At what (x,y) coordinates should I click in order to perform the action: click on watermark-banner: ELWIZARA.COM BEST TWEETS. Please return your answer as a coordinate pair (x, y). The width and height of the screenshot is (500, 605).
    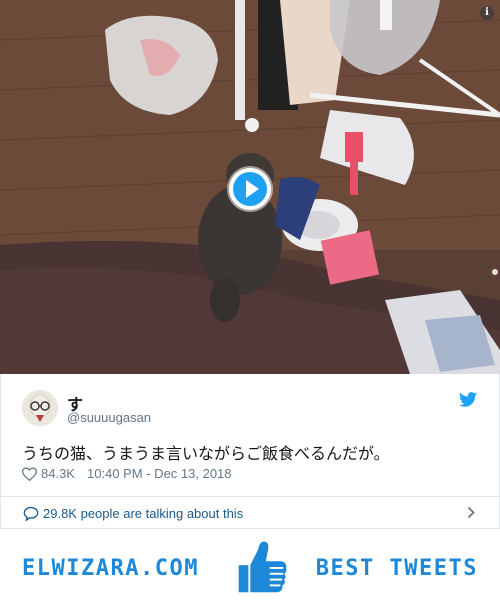
    Looking at the image, I should click on (250, 569).